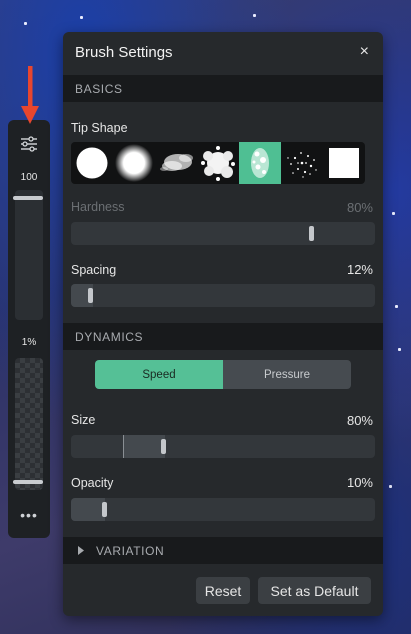  What do you see at coordinates (364, 52) in the screenshot?
I see `close-button: ×` at bounding box center [364, 52].